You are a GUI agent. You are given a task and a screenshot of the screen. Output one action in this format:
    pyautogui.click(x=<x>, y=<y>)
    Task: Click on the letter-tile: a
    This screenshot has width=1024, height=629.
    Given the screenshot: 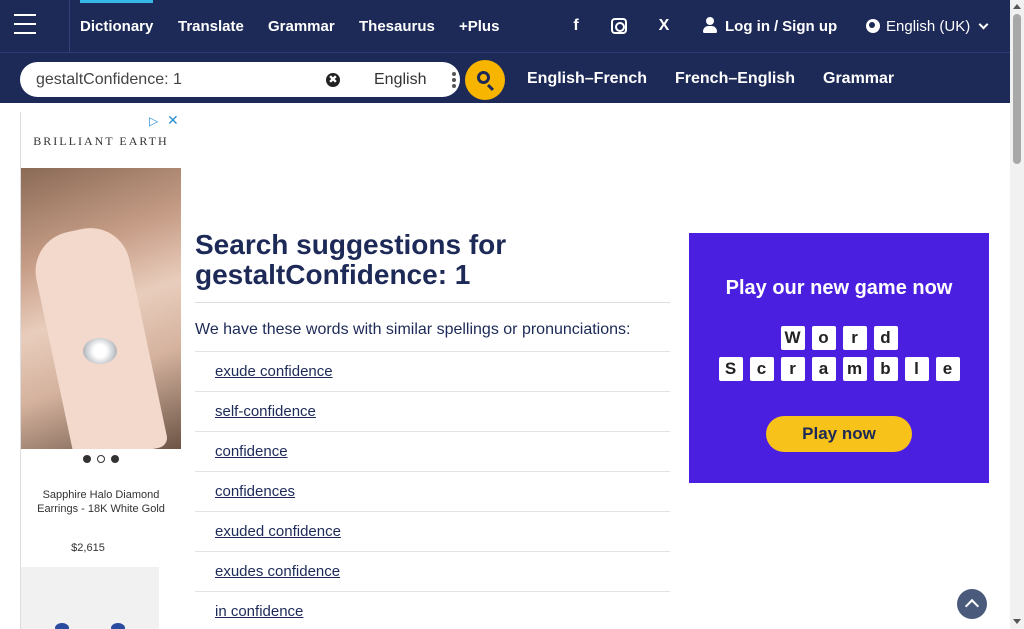 What is the action you would take?
    pyautogui.click(x=823, y=369)
    